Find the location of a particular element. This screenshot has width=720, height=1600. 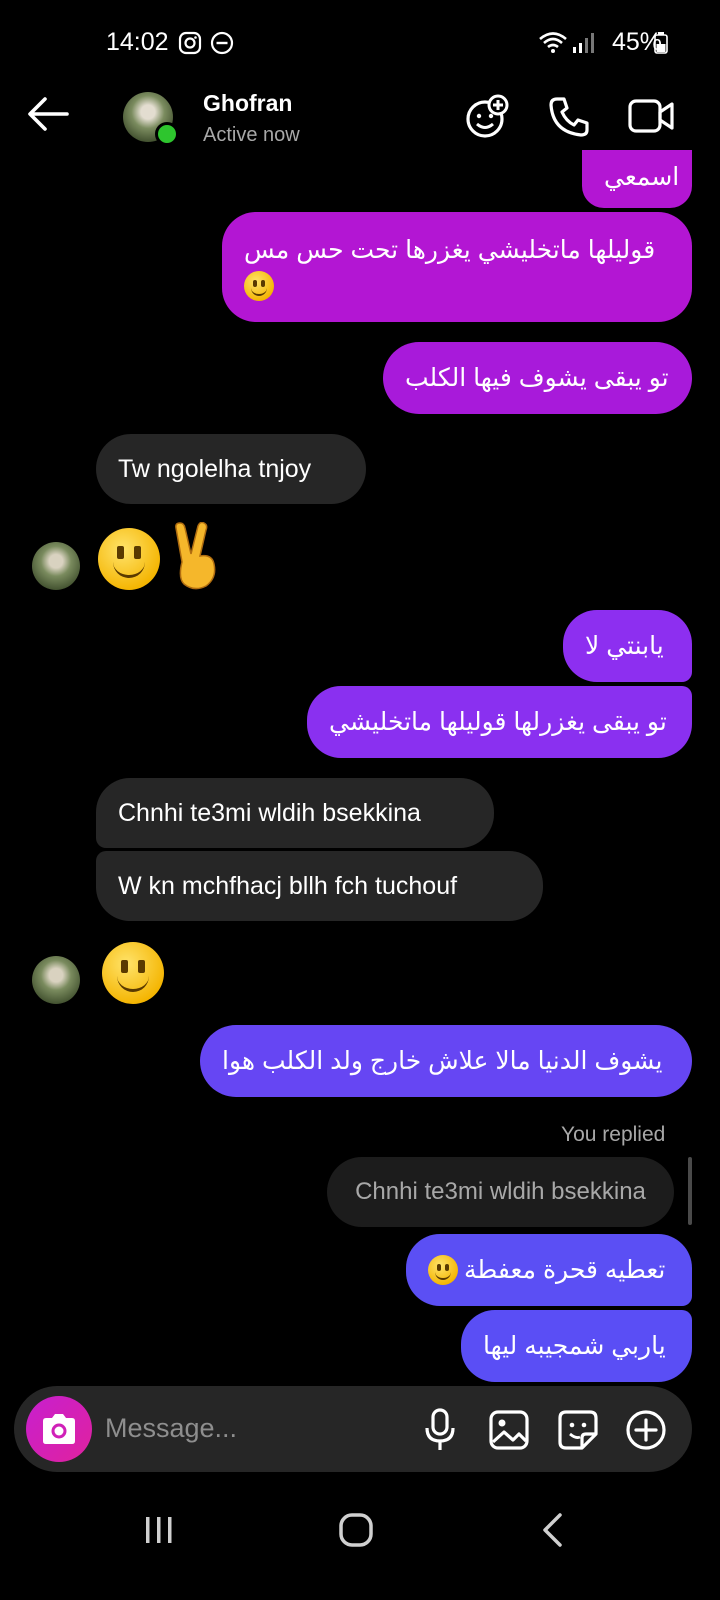

signal-icon is located at coordinates (583, 43).